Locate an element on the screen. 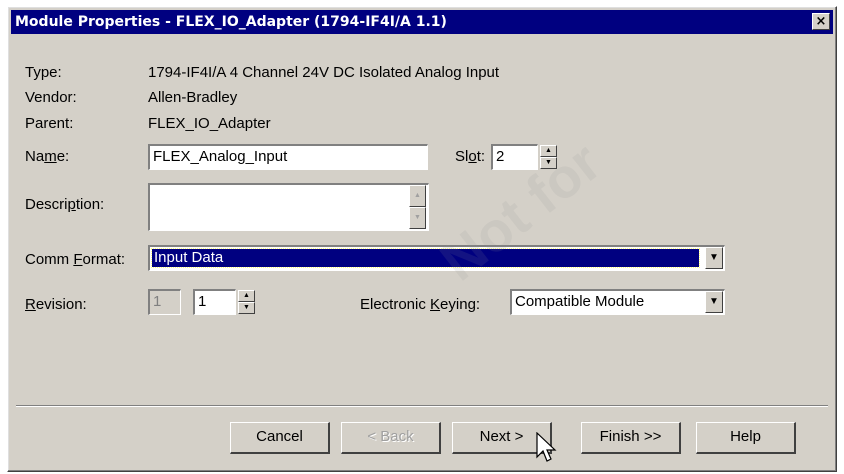  close-icon: × is located at coordinates (821, 21).